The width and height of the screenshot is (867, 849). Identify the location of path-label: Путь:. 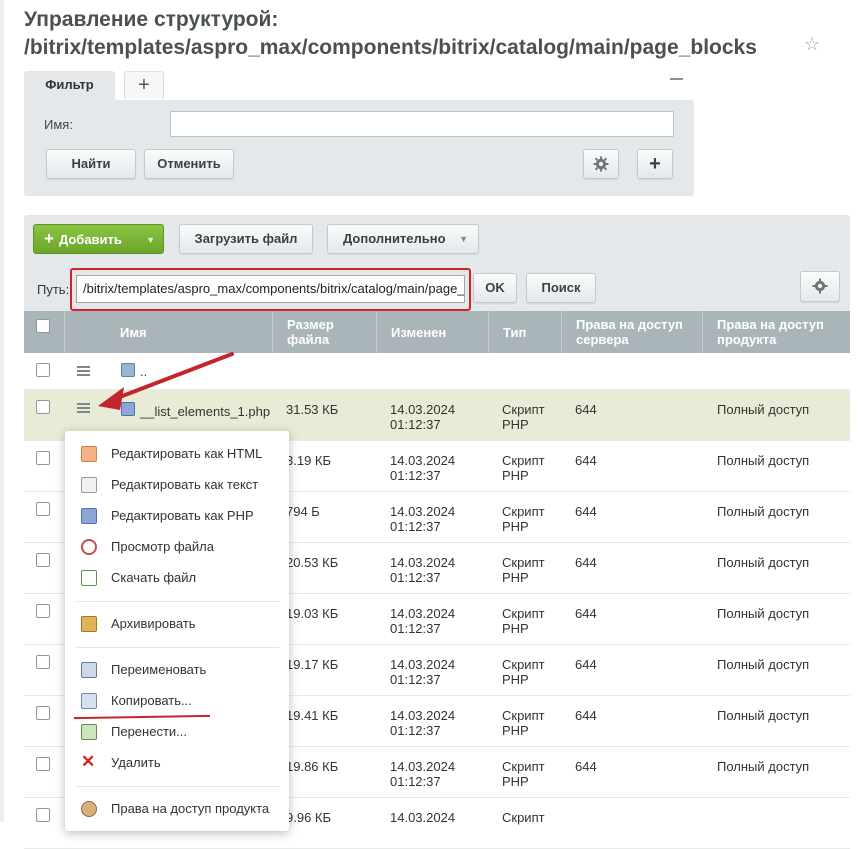
(53, 289).